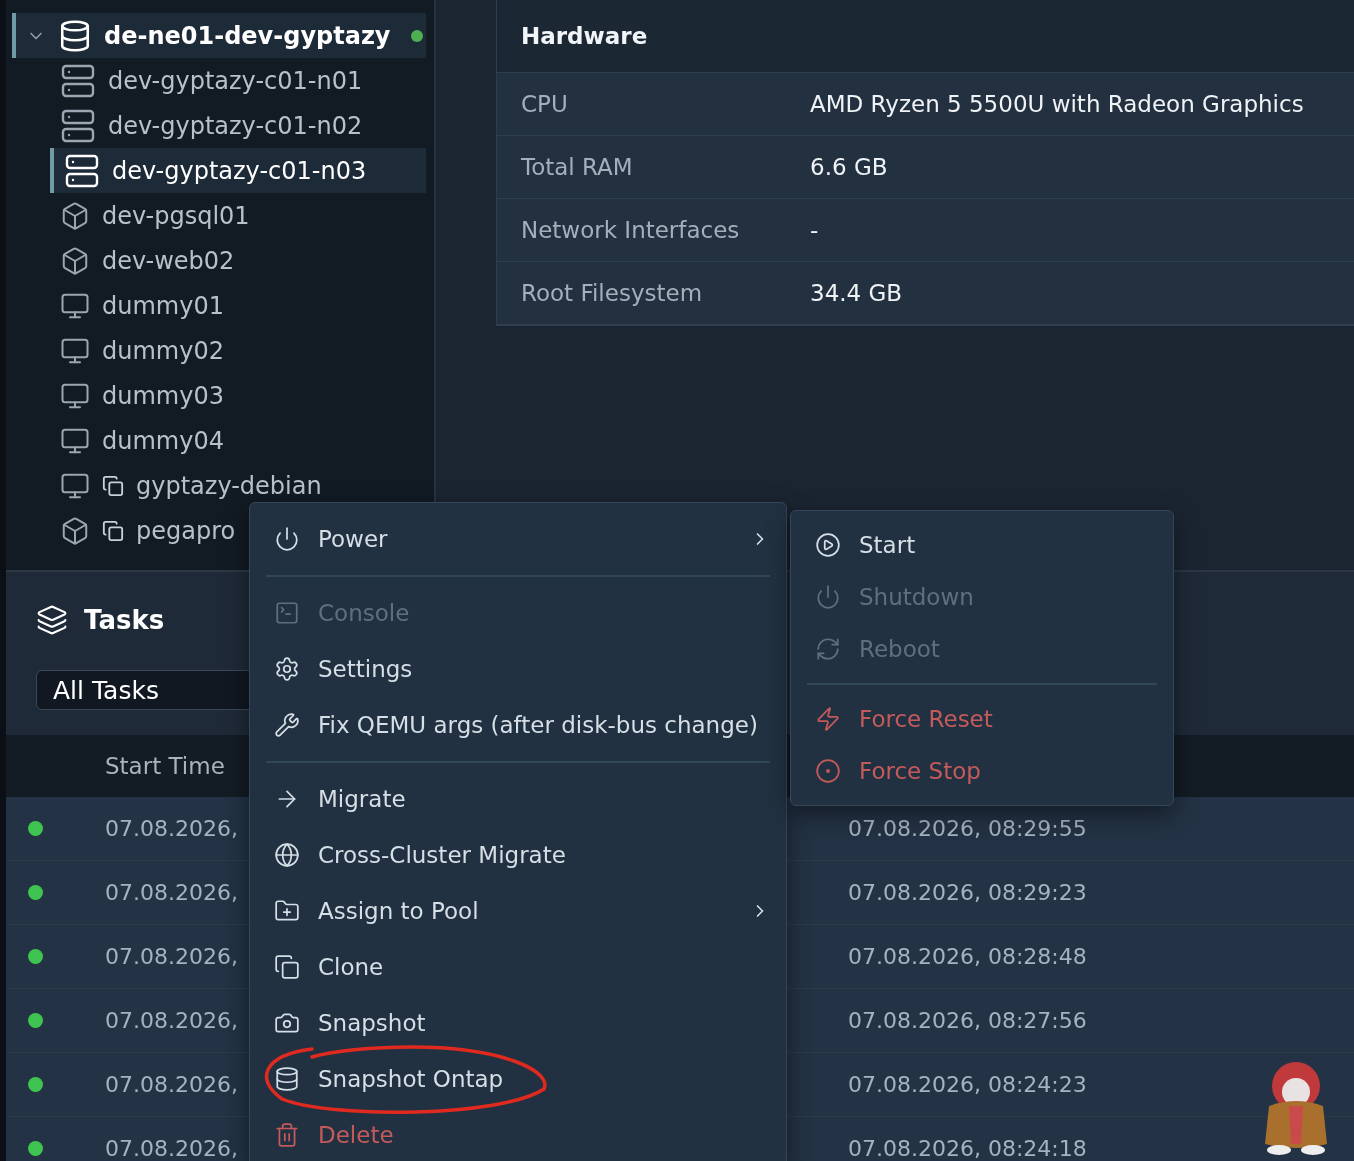  I want to click on wrench-icon, so click(287, 725).